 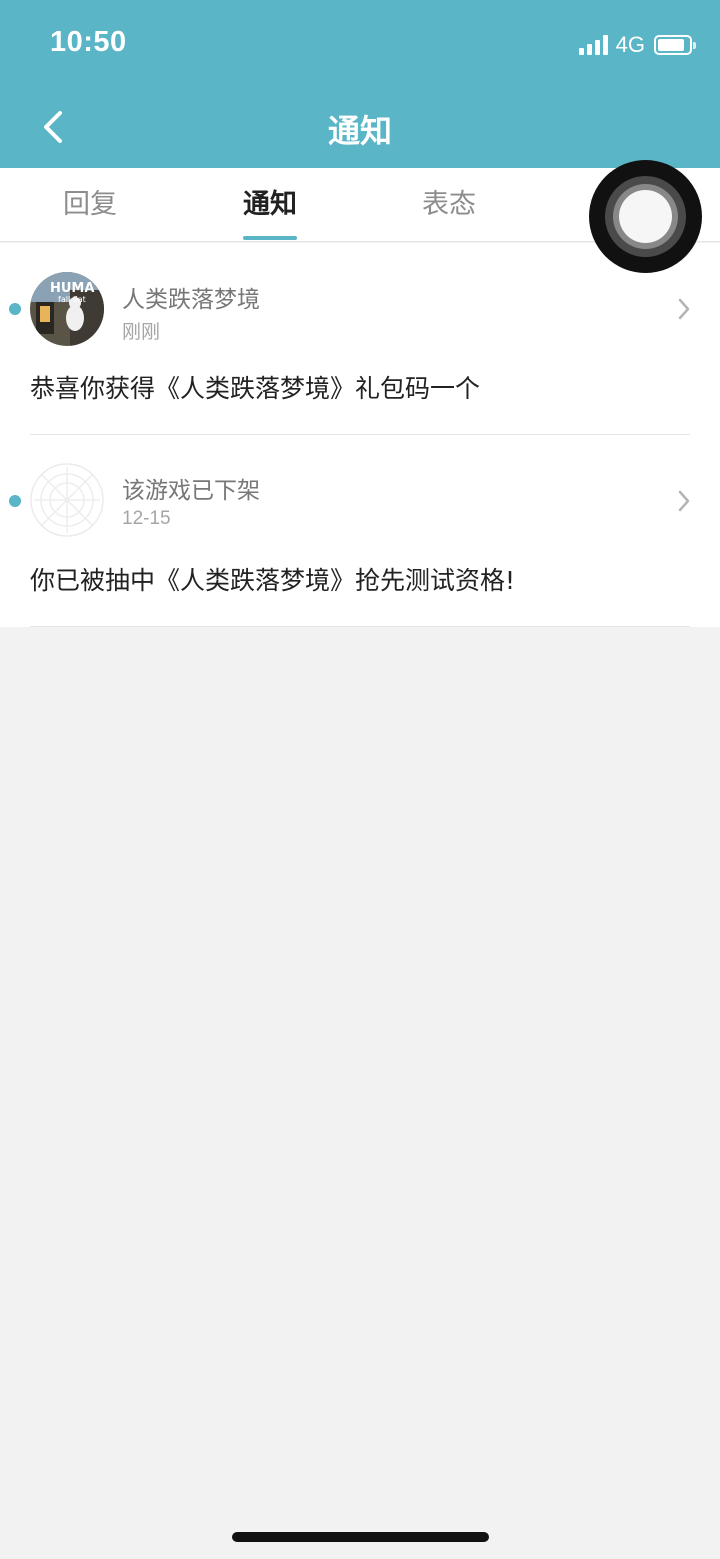 I want to click on tab-label: 表态, so click(x=449, y=204).